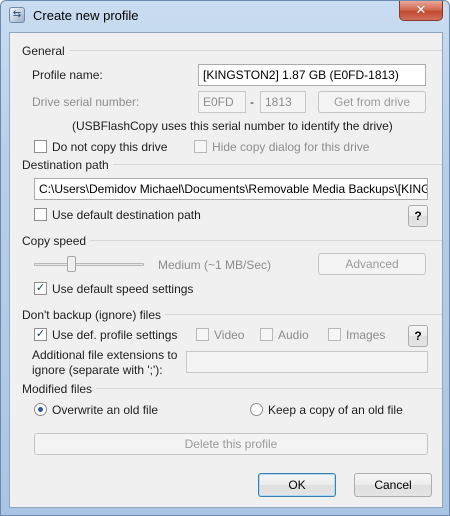  Describe the element at coordinates (418, 216) in the screenshot. I see `destination-help-button: ?` at that location.